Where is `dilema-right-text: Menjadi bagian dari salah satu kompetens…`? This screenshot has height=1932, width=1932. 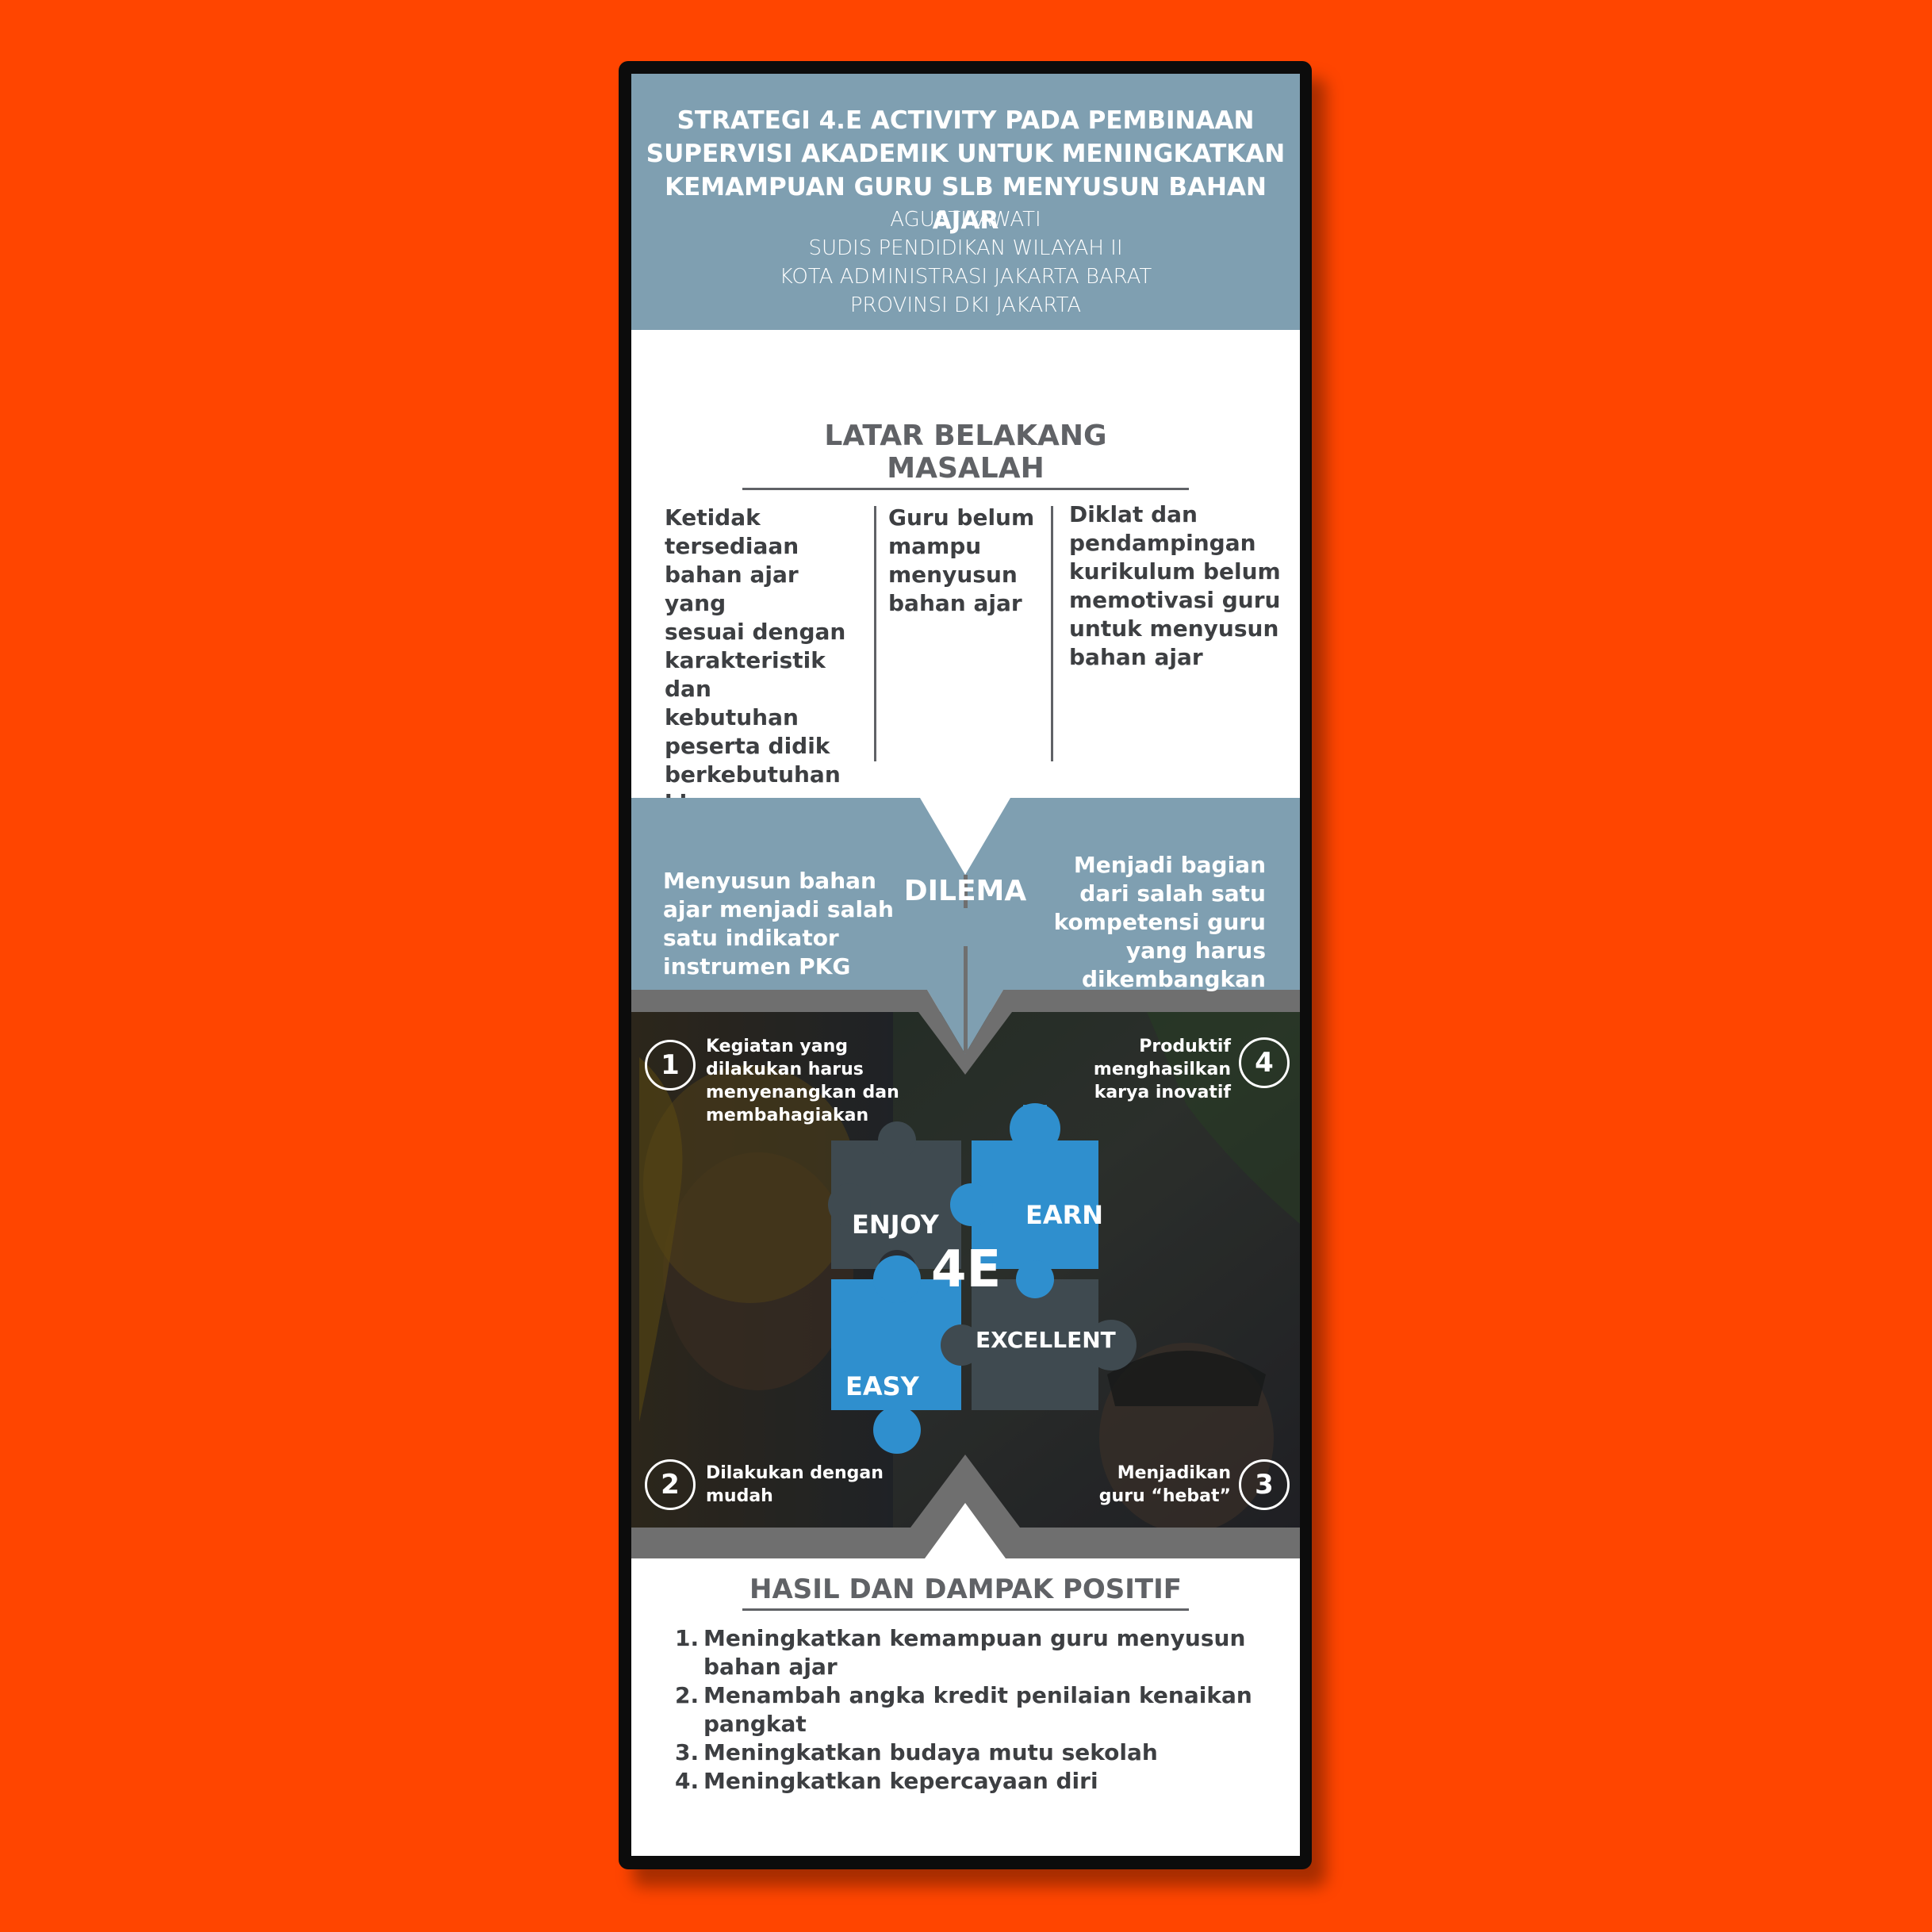 dilema-right-text: Menjadi bagian dari salah satu kompetens… is located at coordinates (1159, 922).